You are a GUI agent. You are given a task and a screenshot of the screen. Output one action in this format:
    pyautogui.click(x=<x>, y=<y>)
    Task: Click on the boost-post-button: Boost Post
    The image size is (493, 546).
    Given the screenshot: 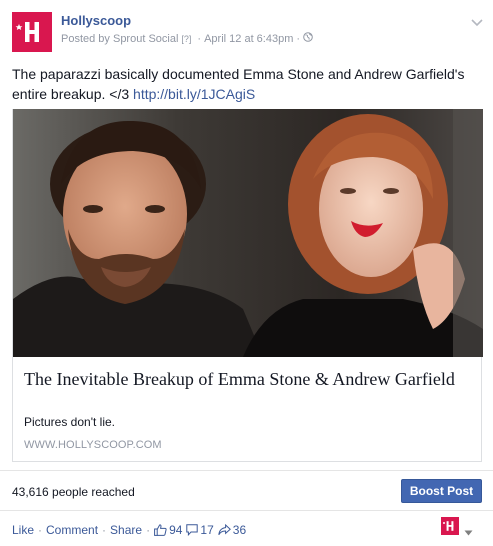 What is the action you would take?
    pyautogui.click(x=441, y=491)
    